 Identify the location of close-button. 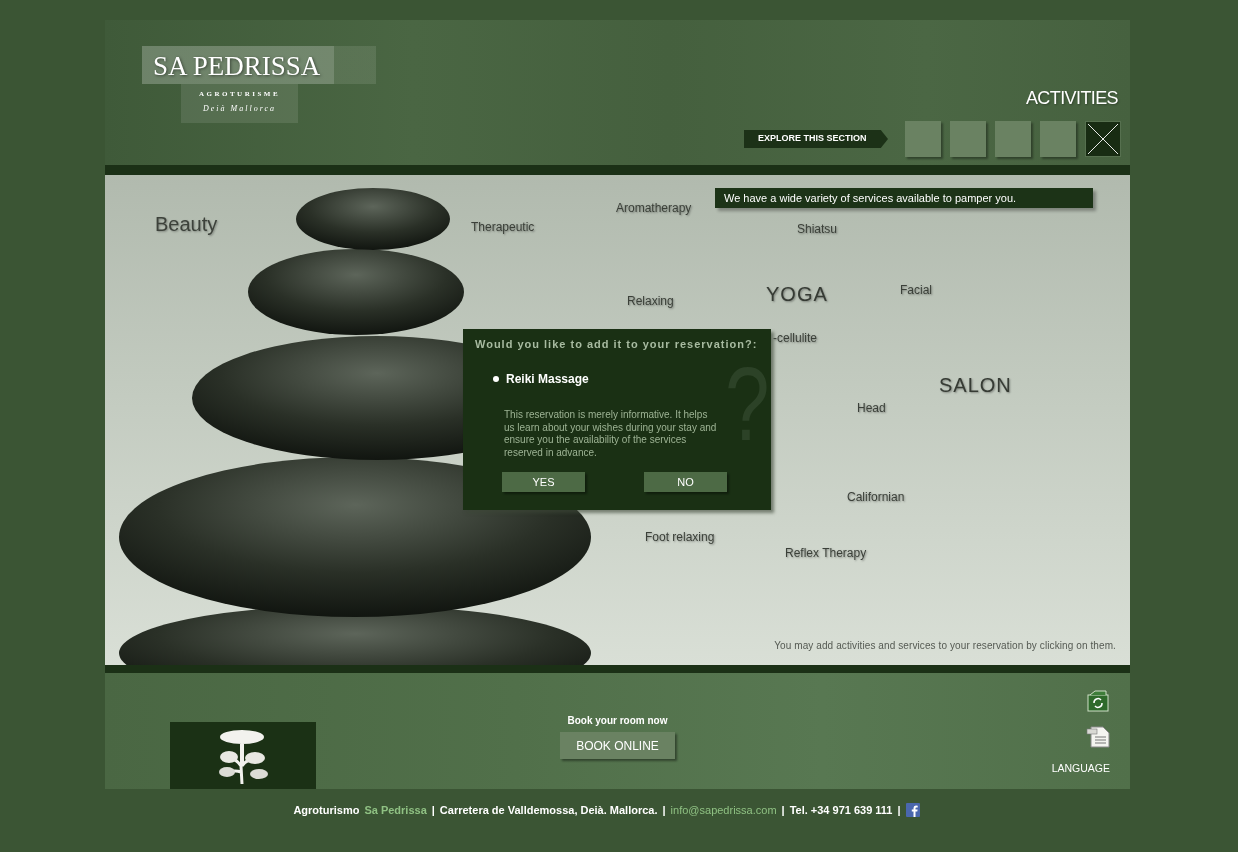
(1103, 139).